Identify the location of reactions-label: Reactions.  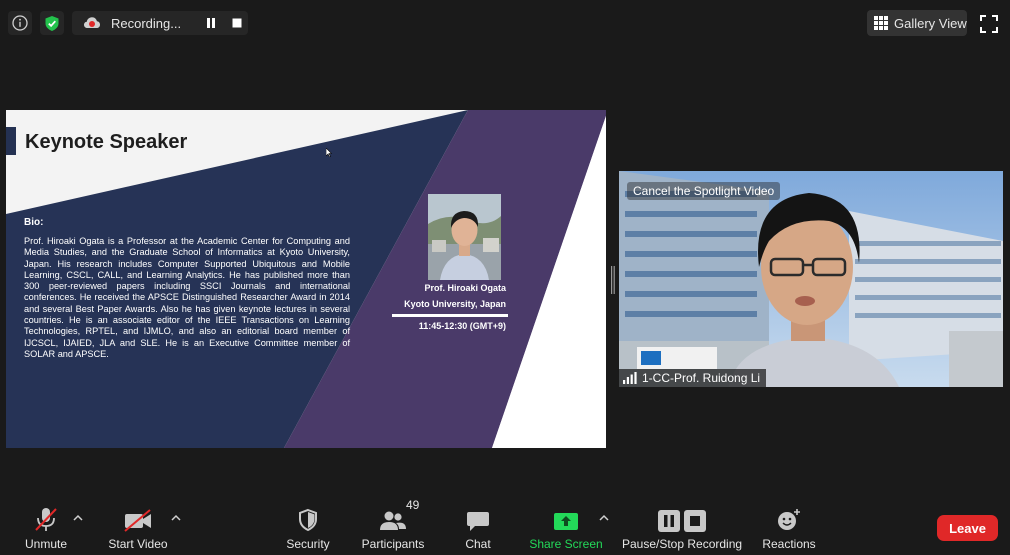
(789, 544).